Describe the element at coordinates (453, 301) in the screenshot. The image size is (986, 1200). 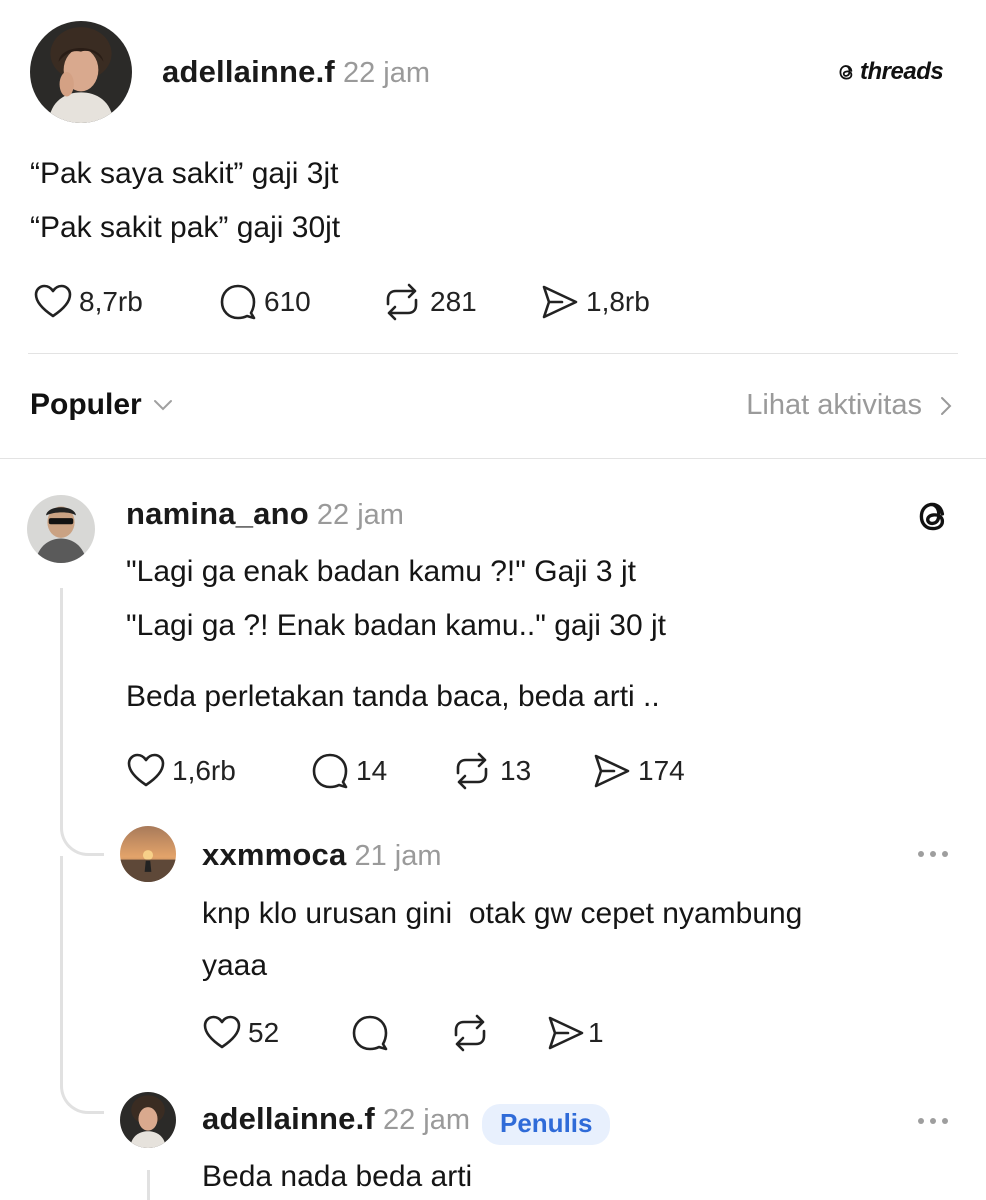
I see `repost-count: 281` at that location.